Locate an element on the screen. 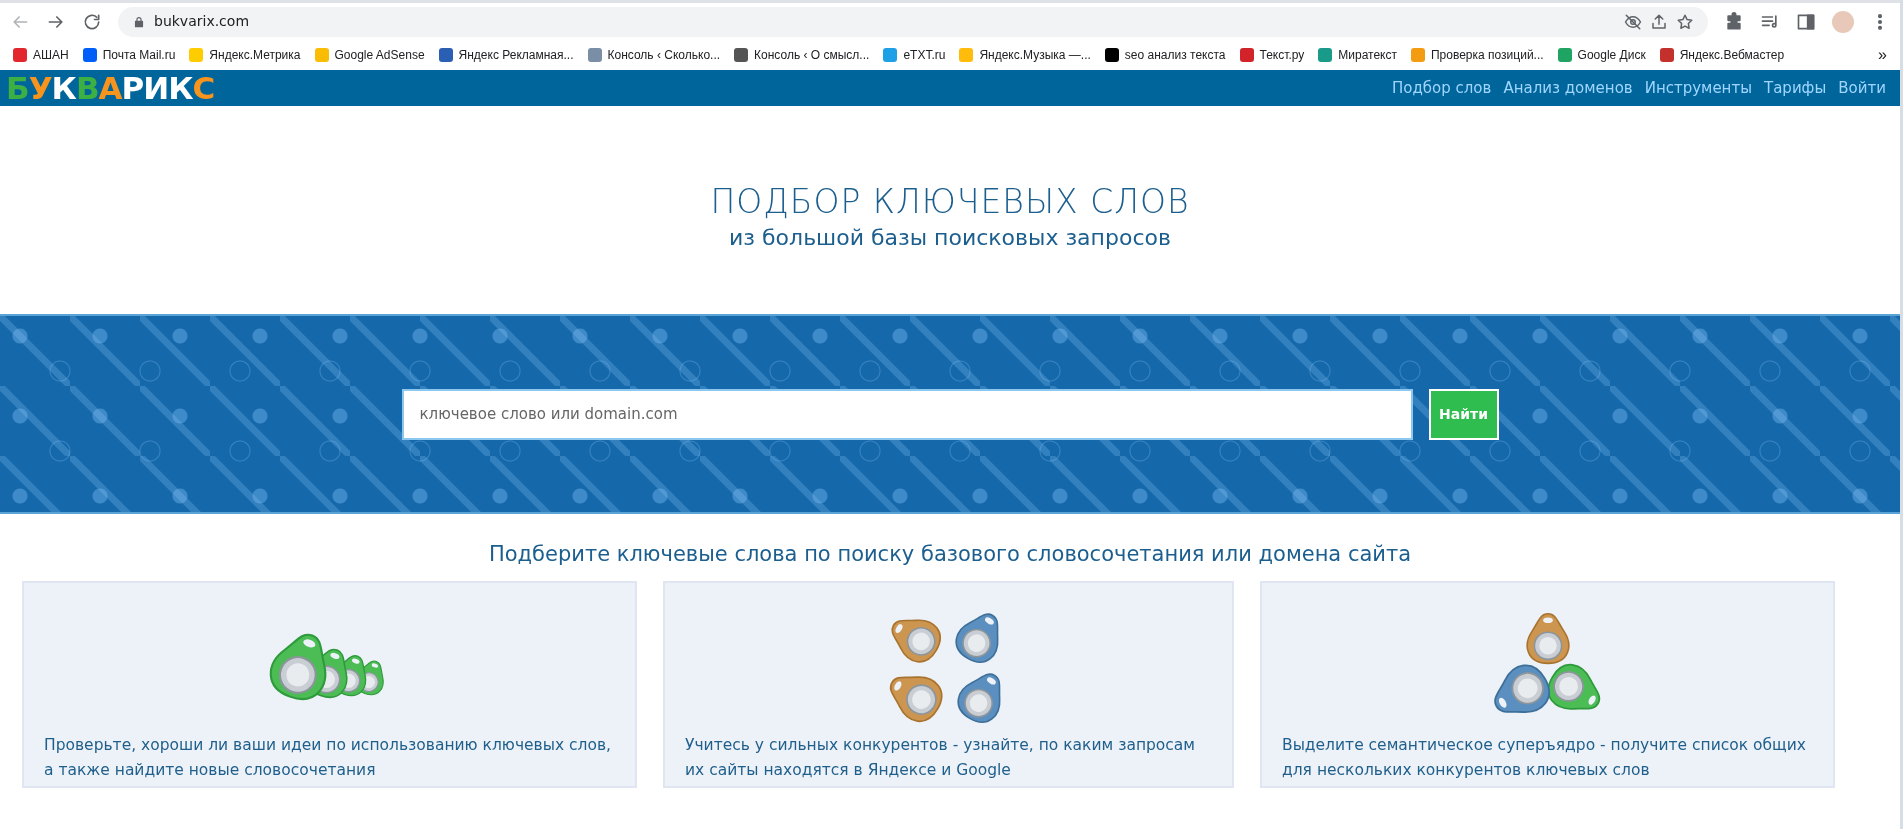 The height and width of the screenshot is (829, 1903). feature-text: Выделите семантическое суперъядро - получите список общих для нескольких конкурентов ключевых слов is located at coordinates (1544, 758).